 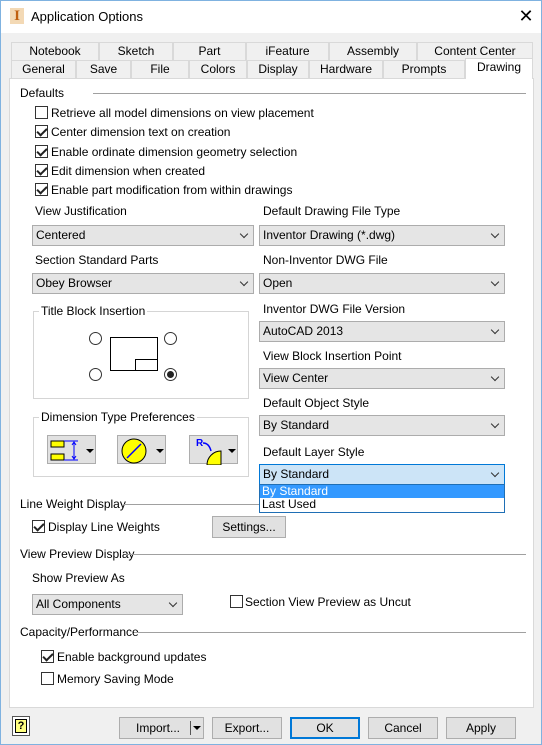 What do you see at coordinates (170, 338) in the screenshot?
I see `radio-top-right` at bounding box center [170, 338].